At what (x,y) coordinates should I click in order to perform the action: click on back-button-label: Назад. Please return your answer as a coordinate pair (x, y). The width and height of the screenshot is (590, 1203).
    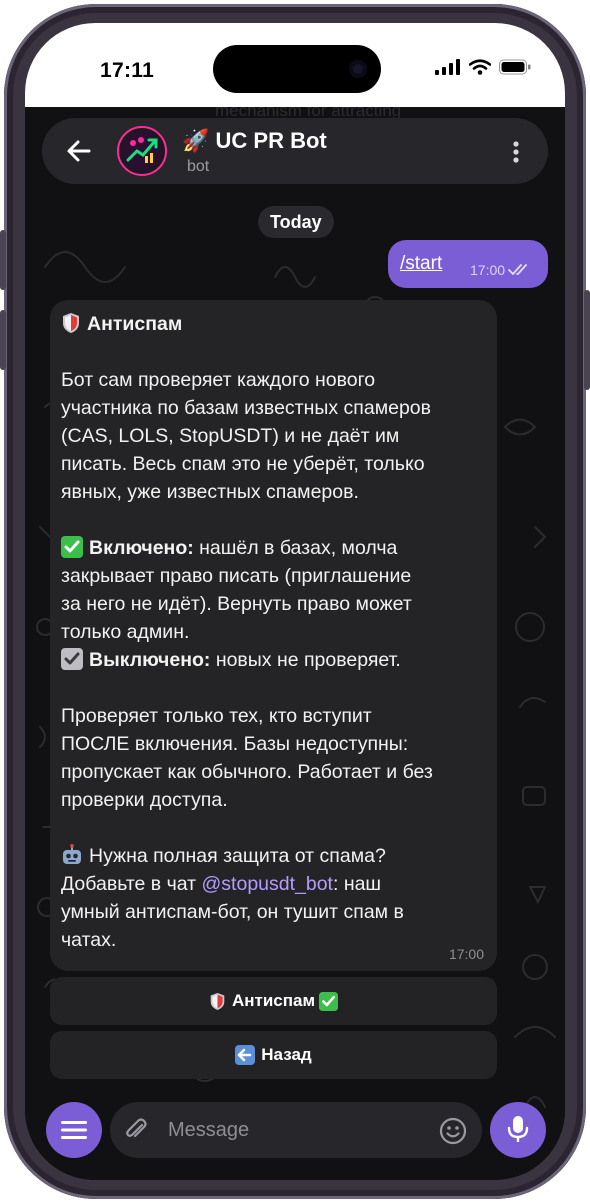
    Looking at the image, I should click on (286, 1054).